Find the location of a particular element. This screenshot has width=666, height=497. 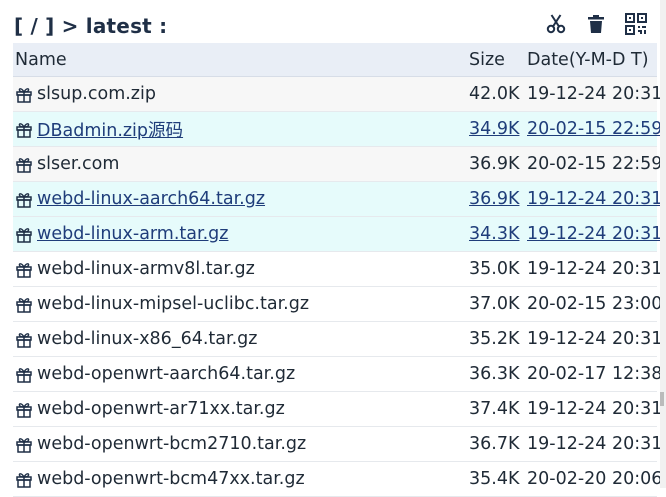

file-name-cell: webd-linux-aarch64.tar.gz is located at coordinates (140, 199).